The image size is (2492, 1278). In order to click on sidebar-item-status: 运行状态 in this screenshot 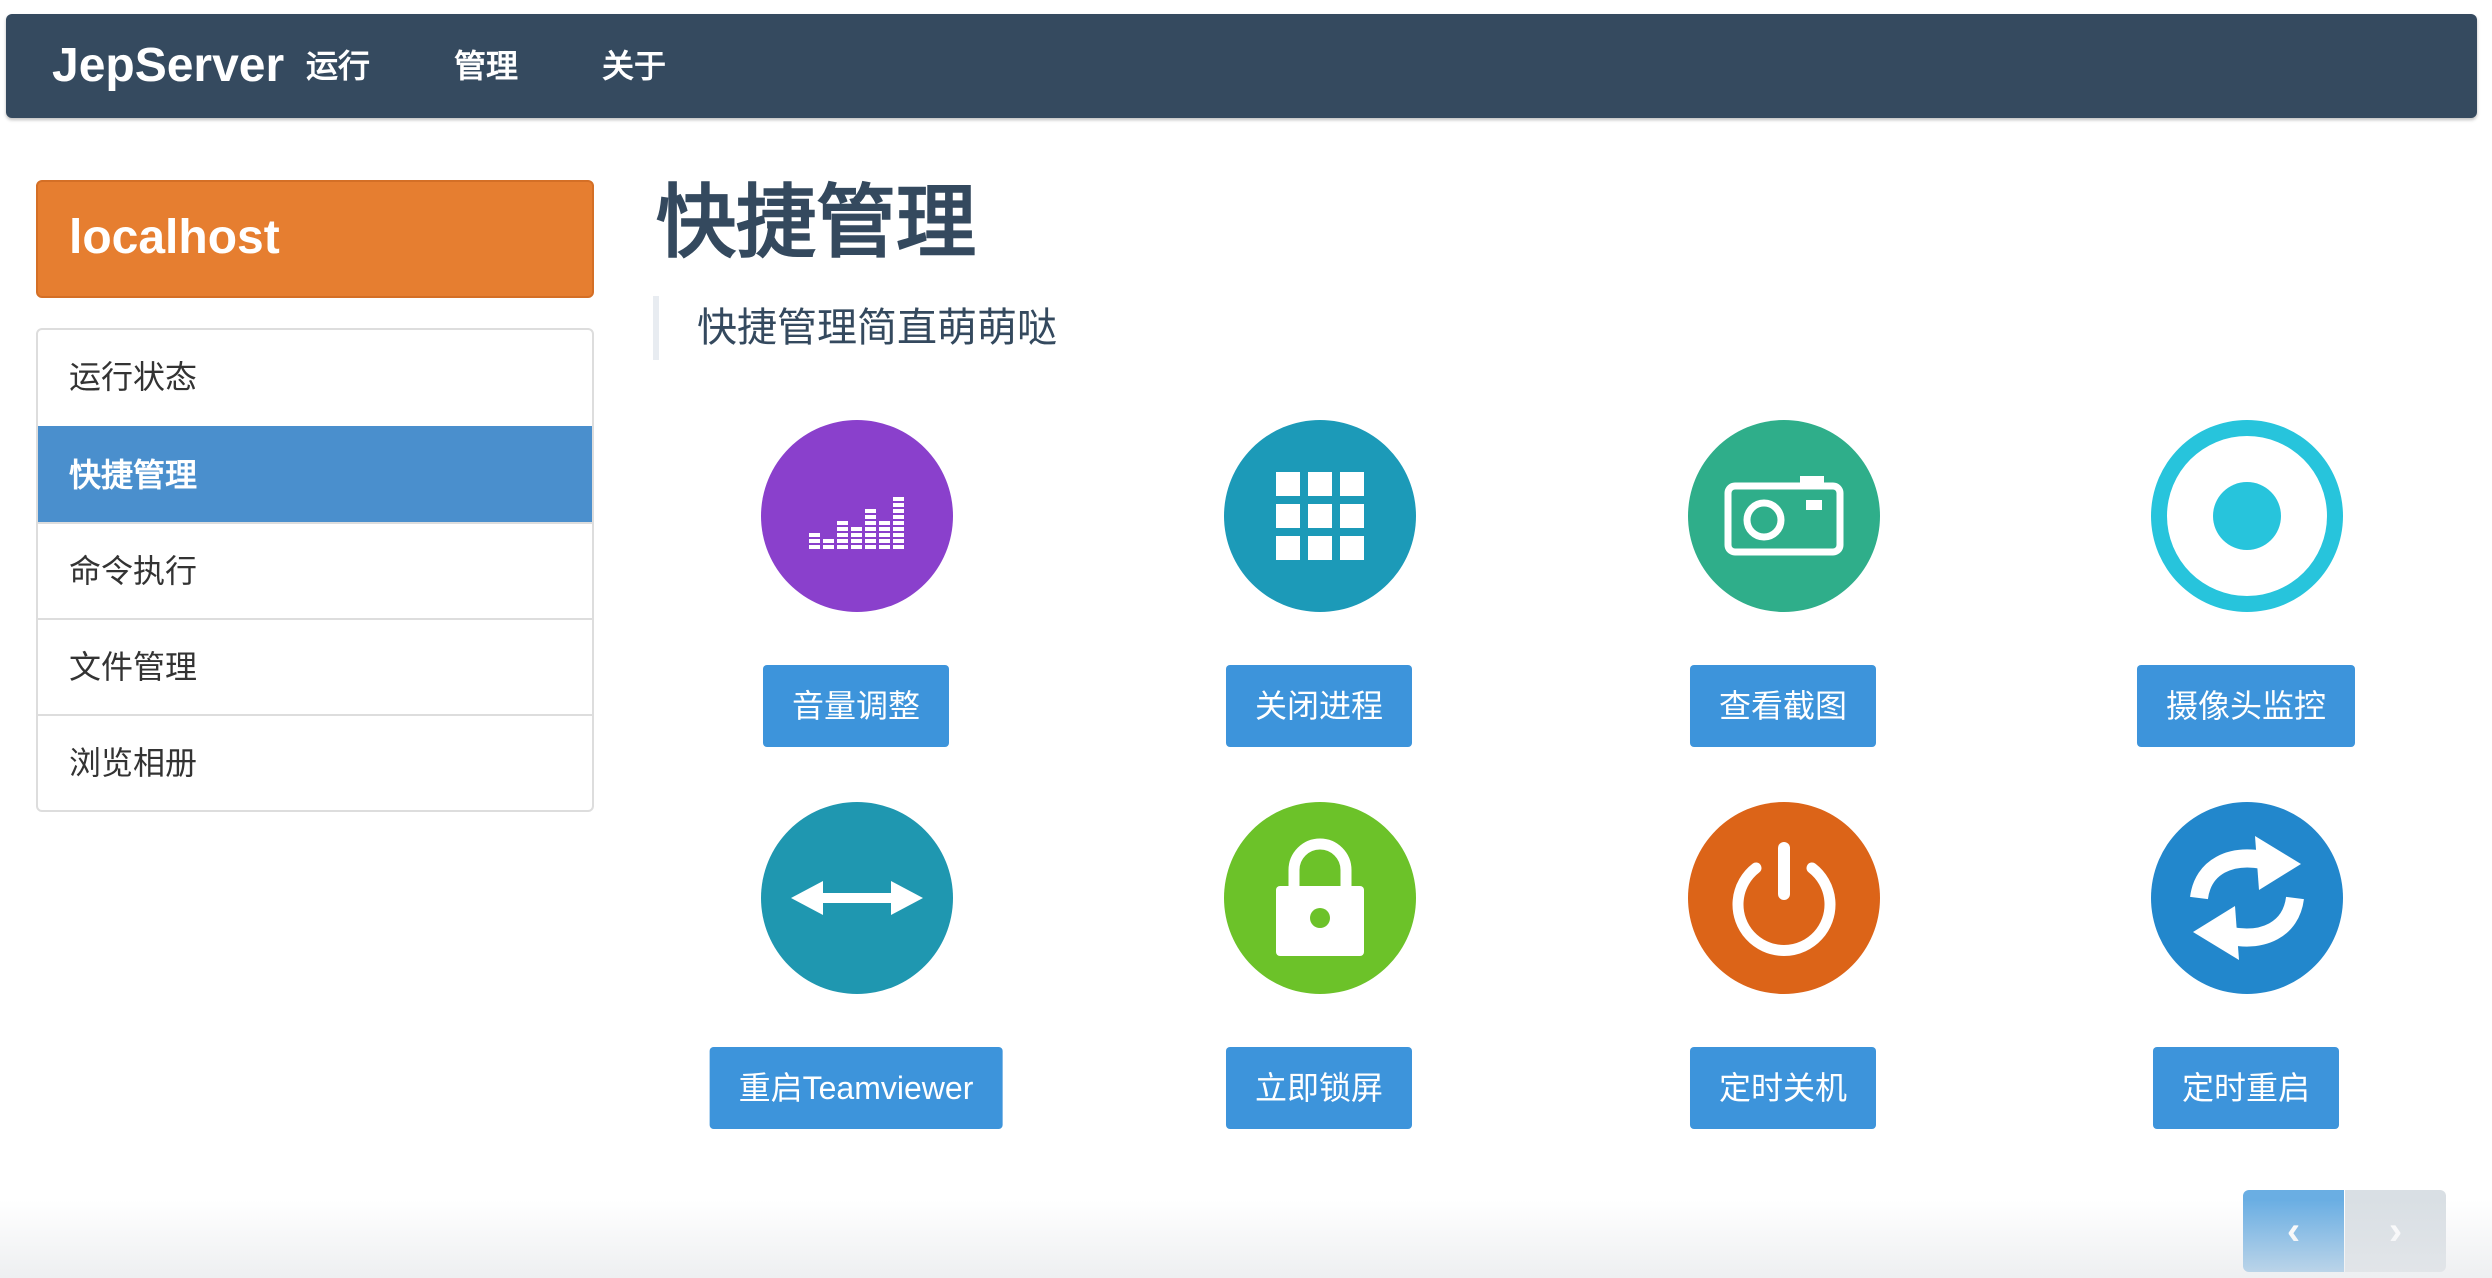, I will do `click(315, 378)`.